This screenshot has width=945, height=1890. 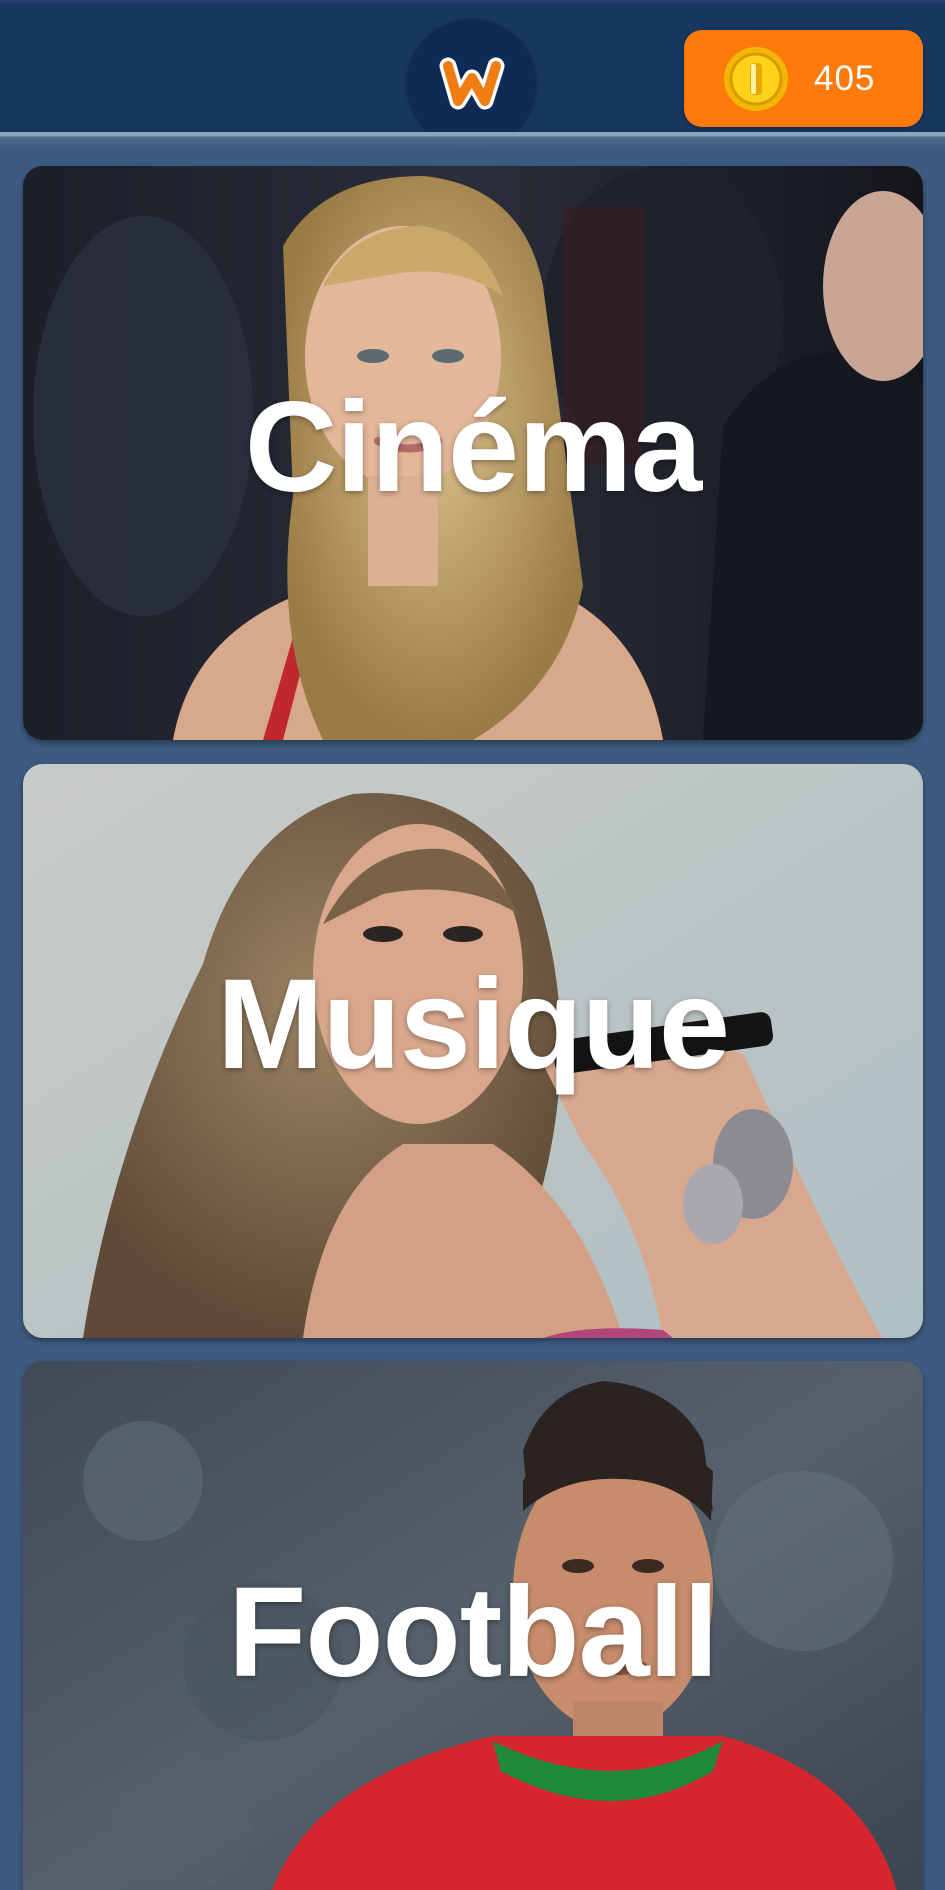 What do you see at coordinates (803, 78) in the screenshot?
I see `coin-balance-badge: 405` at bounding box center [803, 78].